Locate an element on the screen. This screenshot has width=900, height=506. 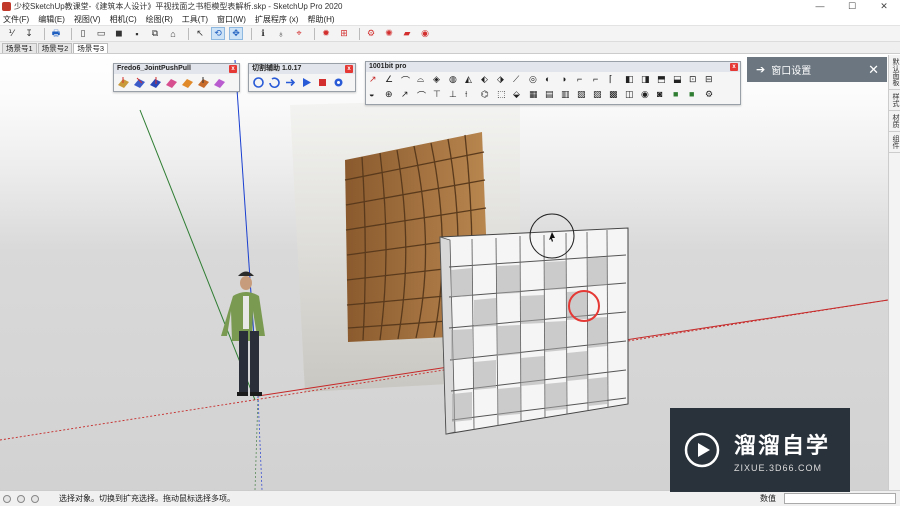
bit-tool-icon: ▤ is located at coordinates (551, 95).